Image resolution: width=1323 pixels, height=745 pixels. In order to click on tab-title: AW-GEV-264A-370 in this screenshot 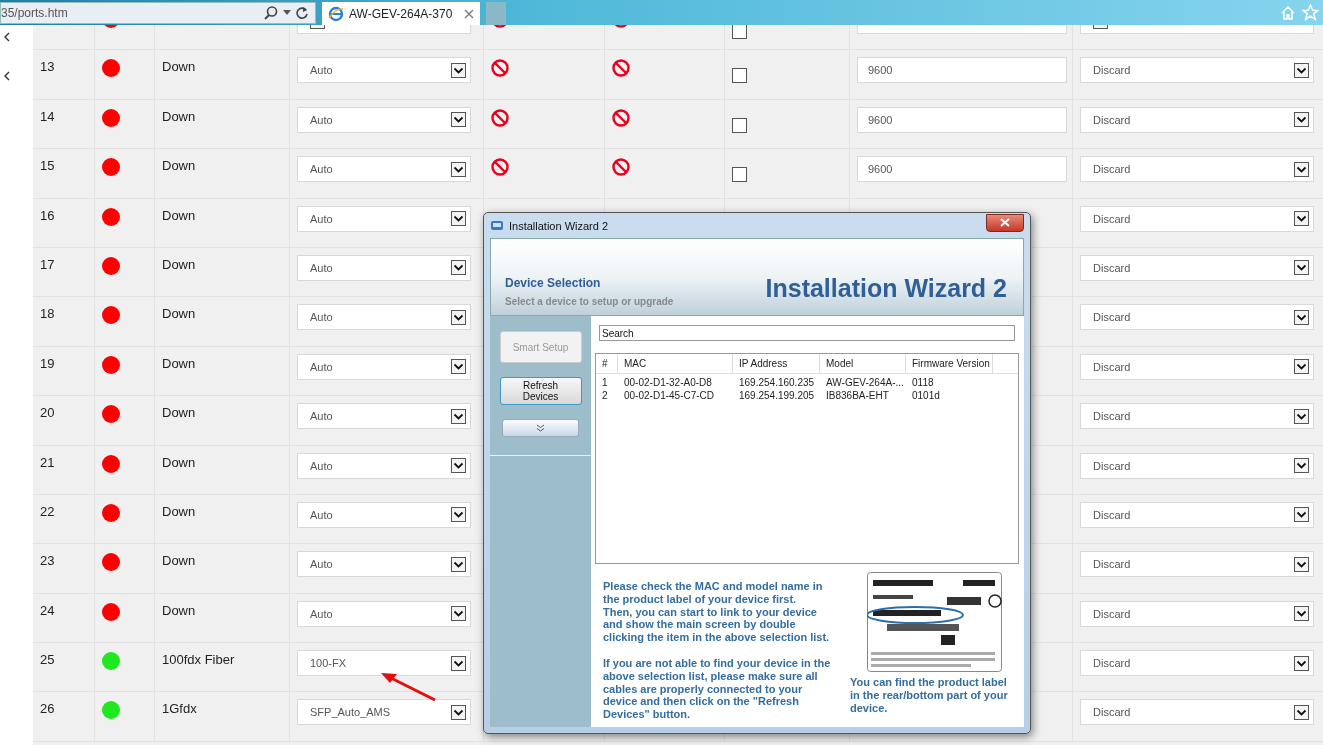, I will do `click(401, 13)`.